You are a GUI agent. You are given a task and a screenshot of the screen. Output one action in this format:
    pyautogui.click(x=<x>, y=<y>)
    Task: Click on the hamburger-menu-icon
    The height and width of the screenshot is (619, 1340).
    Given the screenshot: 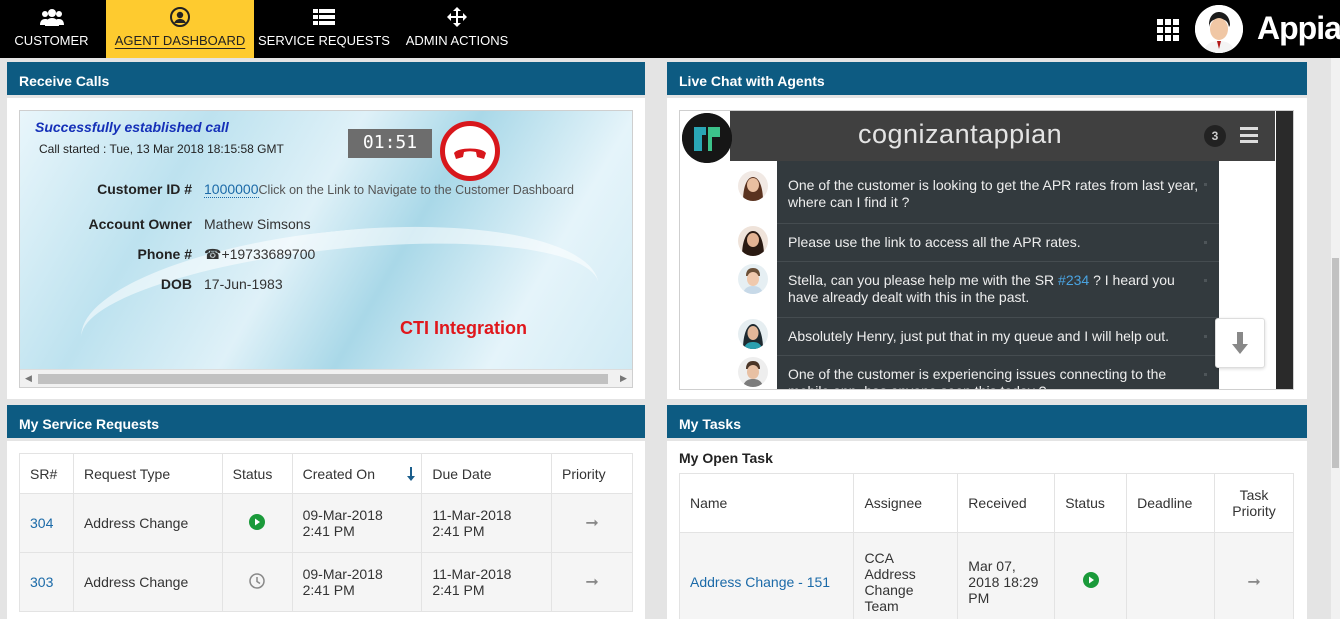 What is the action you would take?
    pyautogui.click(x=1249, y=135)
    